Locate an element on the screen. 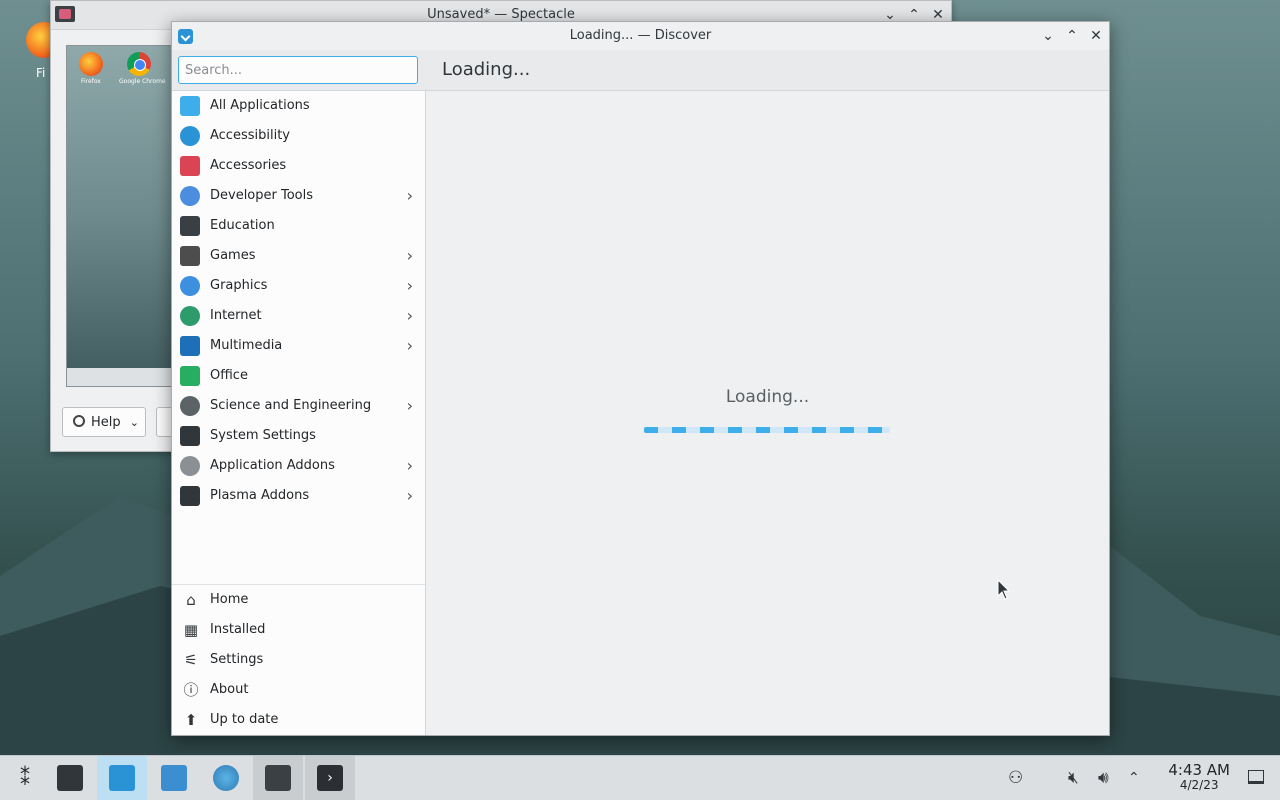 This screenshot has width=1280, height=800. nav-label: Settings is located at coordinates (237, 659).